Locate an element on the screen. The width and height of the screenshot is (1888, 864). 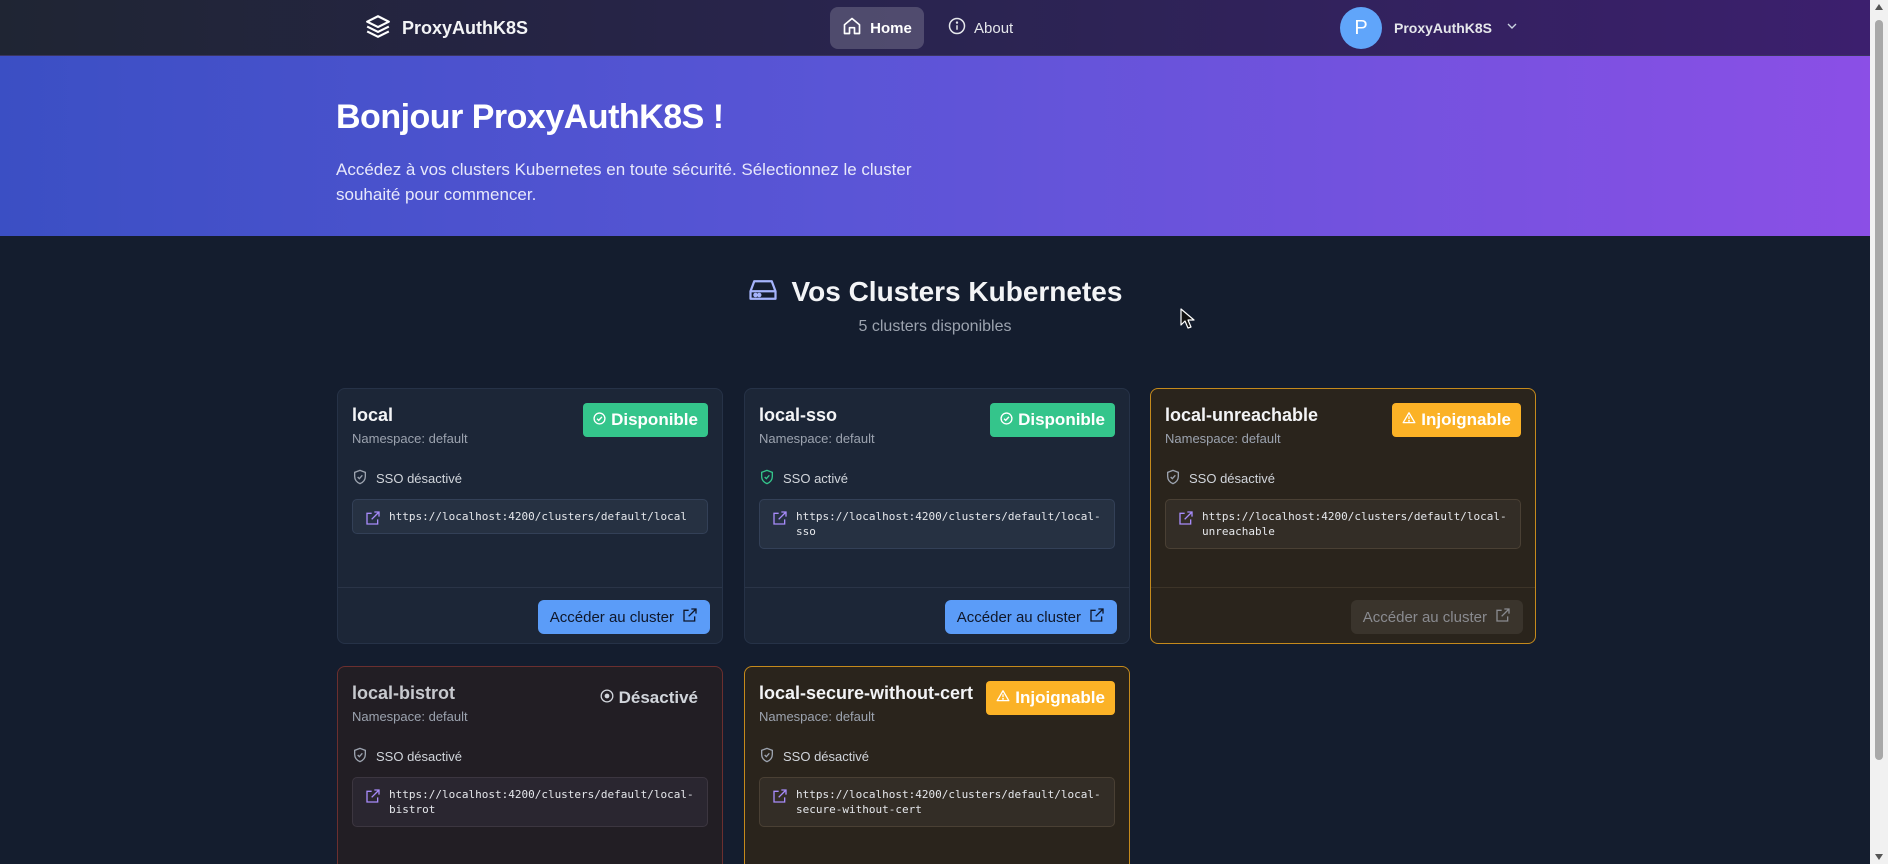
nav-about-label: About is located at coordinates (994, 28).